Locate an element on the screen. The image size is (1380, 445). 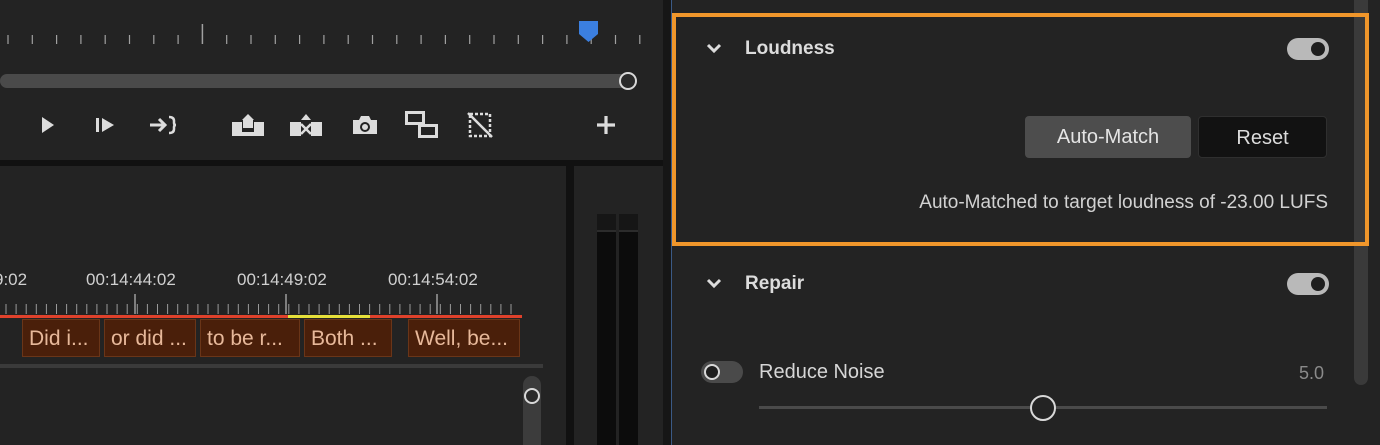
timeline-vertical-scrollbar is located at coordinates (532, 410).